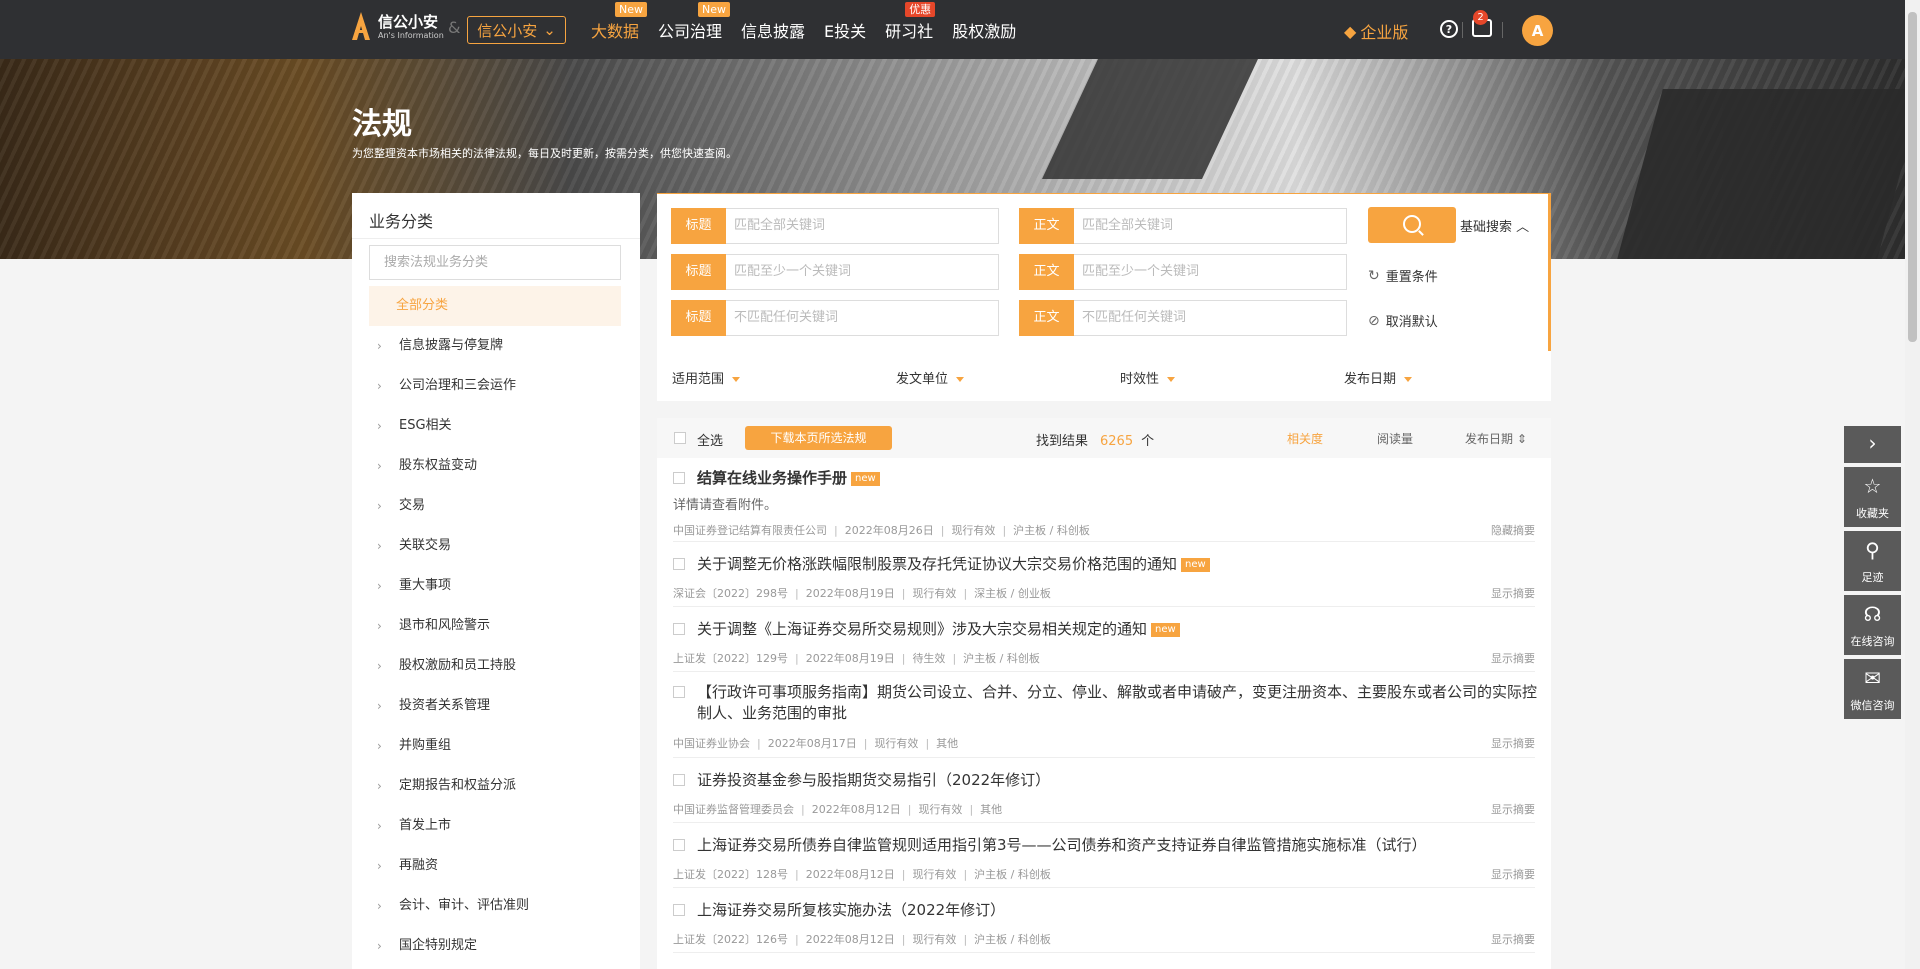 This screenshot has width=1920, height=969. Describe the element at coordinates (1449, 29) in the screenshot. I see `help-icon: ?` at that location.